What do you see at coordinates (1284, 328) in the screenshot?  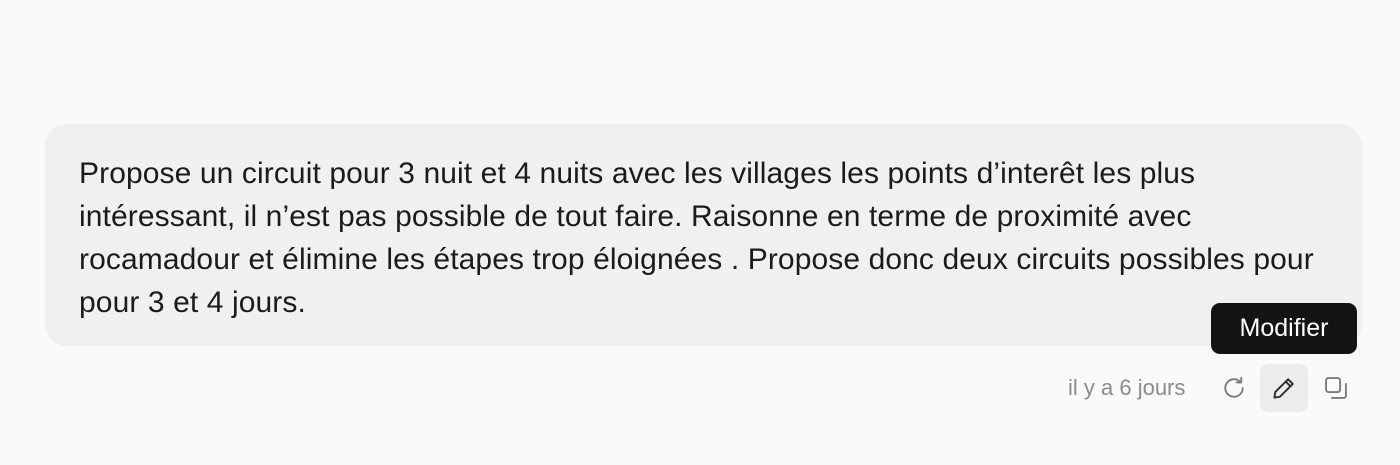 I see `edit-tooltip: Modifier` at bounding box center [1284, 328].